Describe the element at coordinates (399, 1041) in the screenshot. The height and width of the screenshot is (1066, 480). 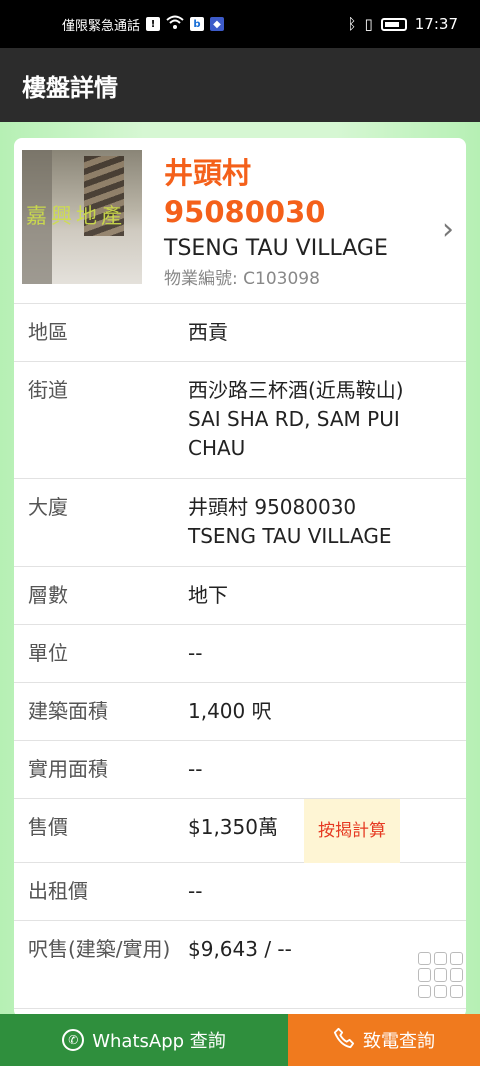
I see `call-label: 致電查詢` at that location.